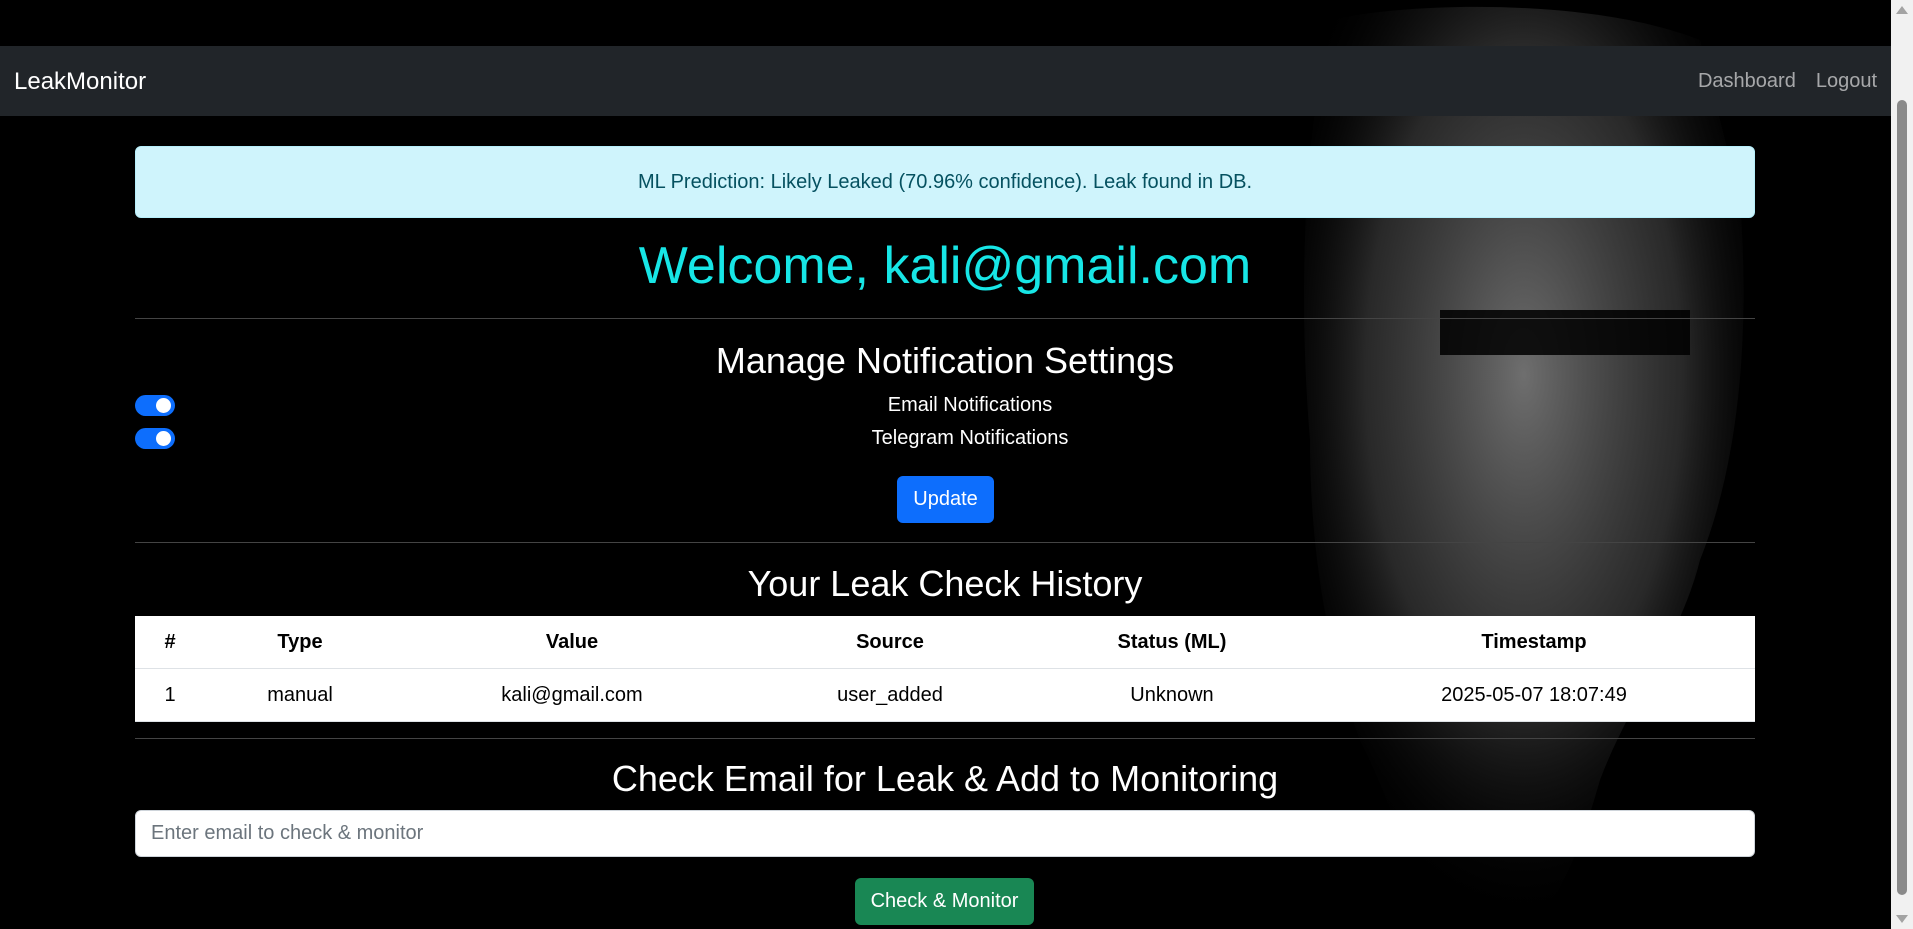 The height and width of the screenshot is (929, 1913). Describe the element at coordinates (300, 642) in the screenshot. I see `col-header-type: Type` at that location.